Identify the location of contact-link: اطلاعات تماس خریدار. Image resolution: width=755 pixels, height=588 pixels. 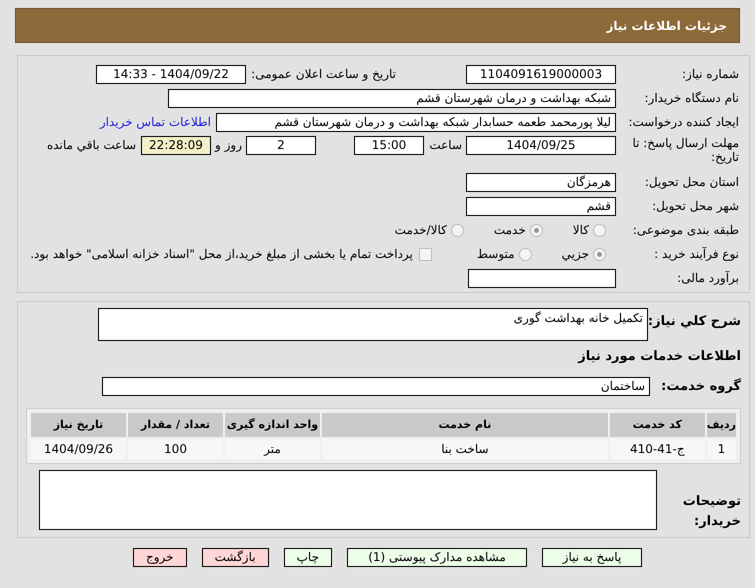
(155, 122).